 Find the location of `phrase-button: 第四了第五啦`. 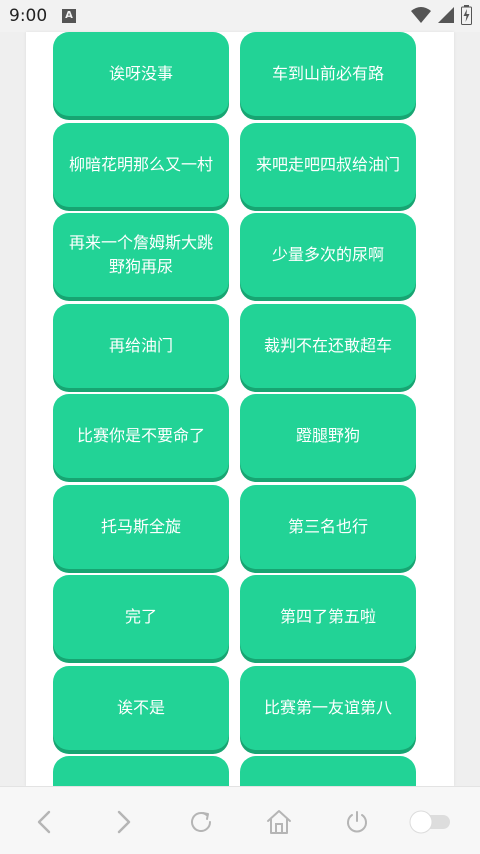

phrase-button: 第四了第五啦 is located at coordinates (328, 617).